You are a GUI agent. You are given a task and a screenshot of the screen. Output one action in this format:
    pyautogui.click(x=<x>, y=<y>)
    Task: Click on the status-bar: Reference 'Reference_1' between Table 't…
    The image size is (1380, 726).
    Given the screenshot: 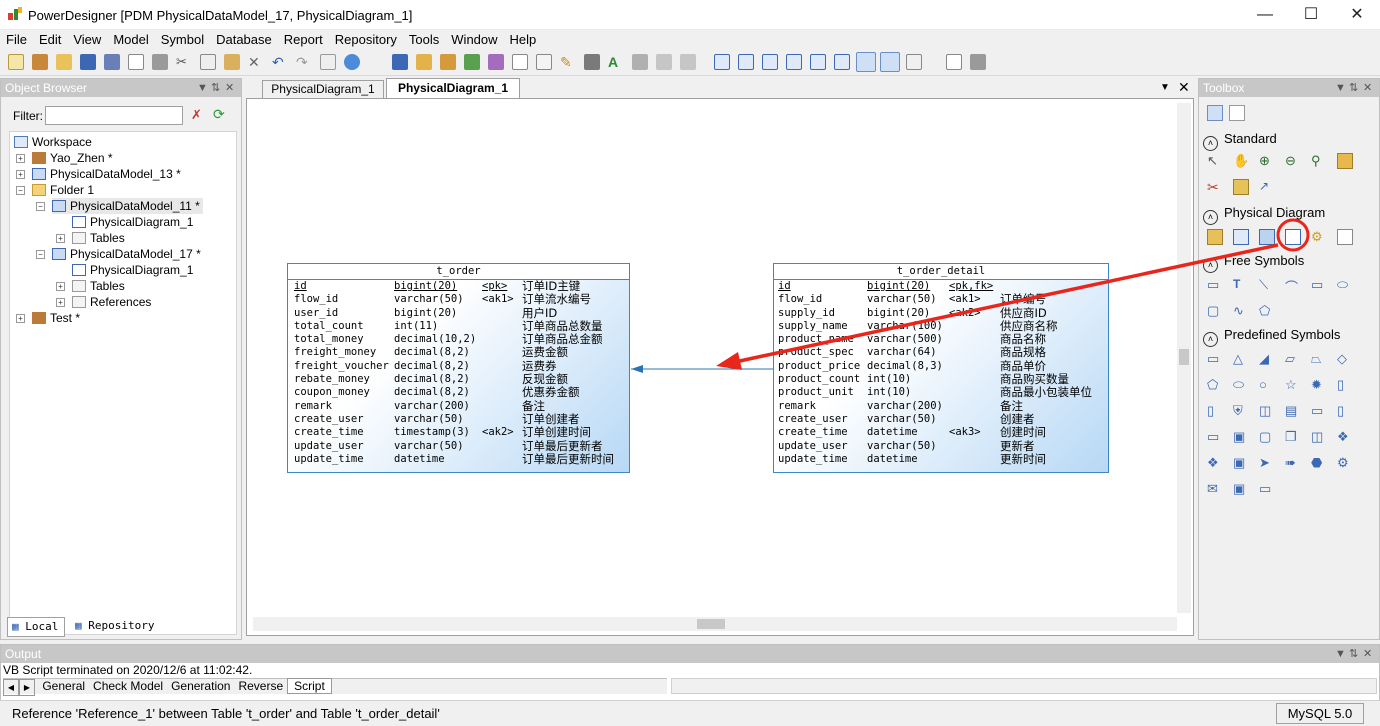 What is the action you would take?
    pyautogui.click(x=690, y=713)
    